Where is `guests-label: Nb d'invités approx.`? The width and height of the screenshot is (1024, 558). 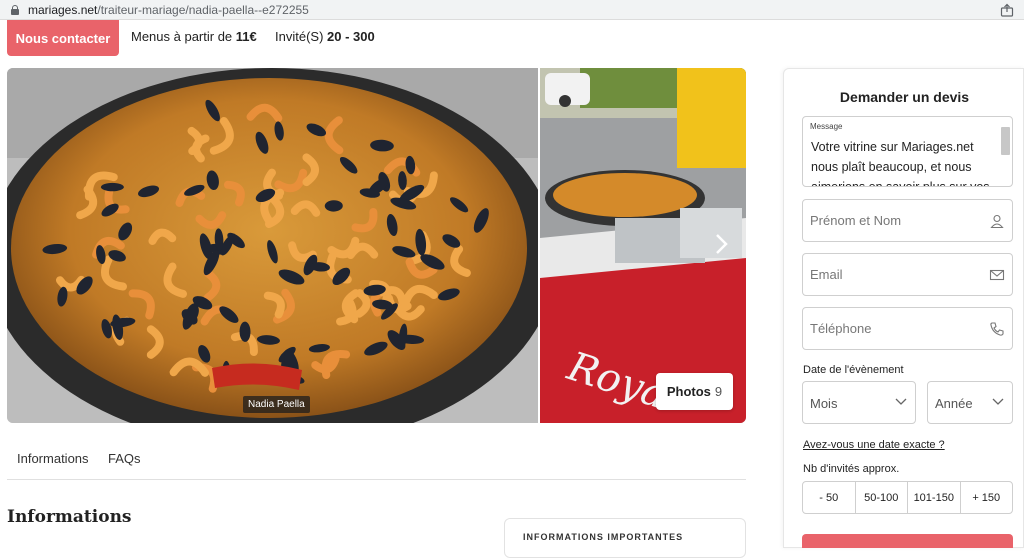 guests-label: Nb d'invités approx. is located at coordinates (851, 469).